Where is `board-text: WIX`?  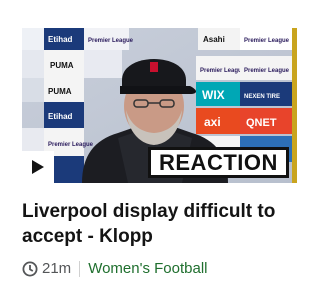
board-text: WIX is located at coordinates (213, 95).